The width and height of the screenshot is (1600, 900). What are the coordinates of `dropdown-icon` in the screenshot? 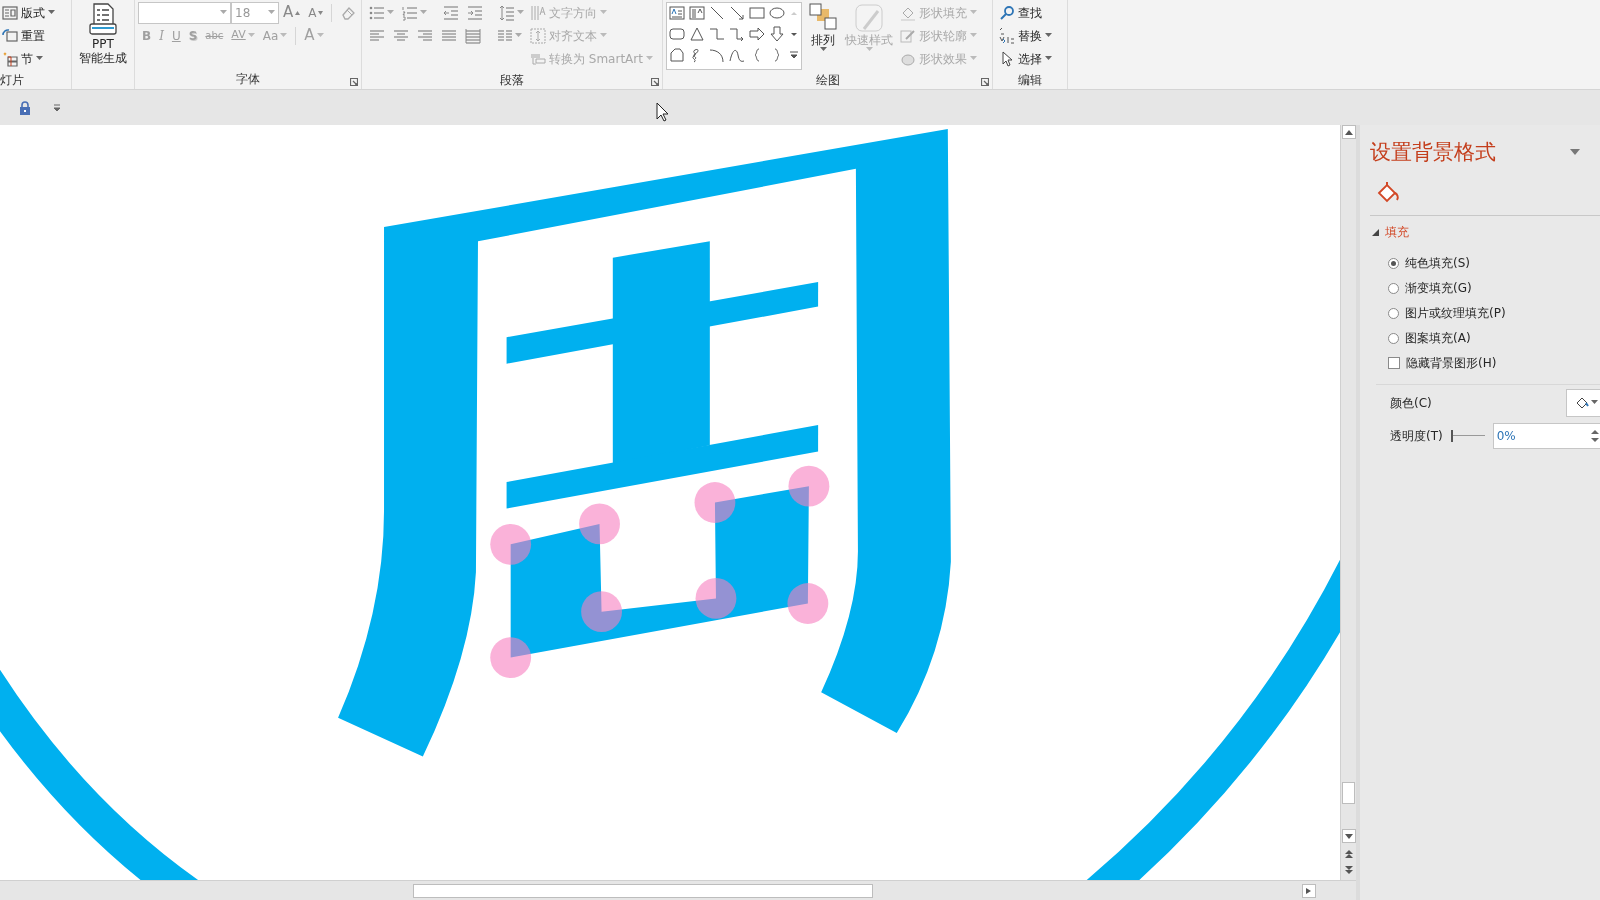 It's located at (1575, 151).